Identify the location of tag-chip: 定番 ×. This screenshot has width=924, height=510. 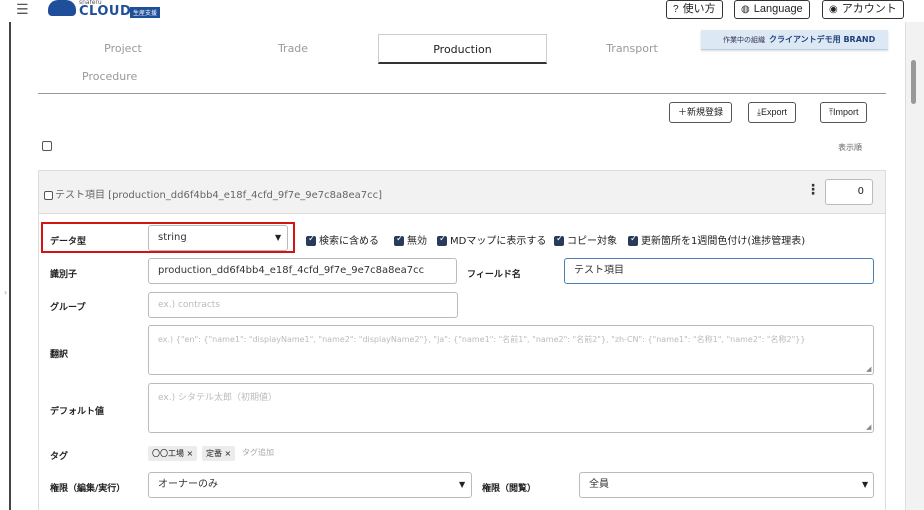
(219, 453).